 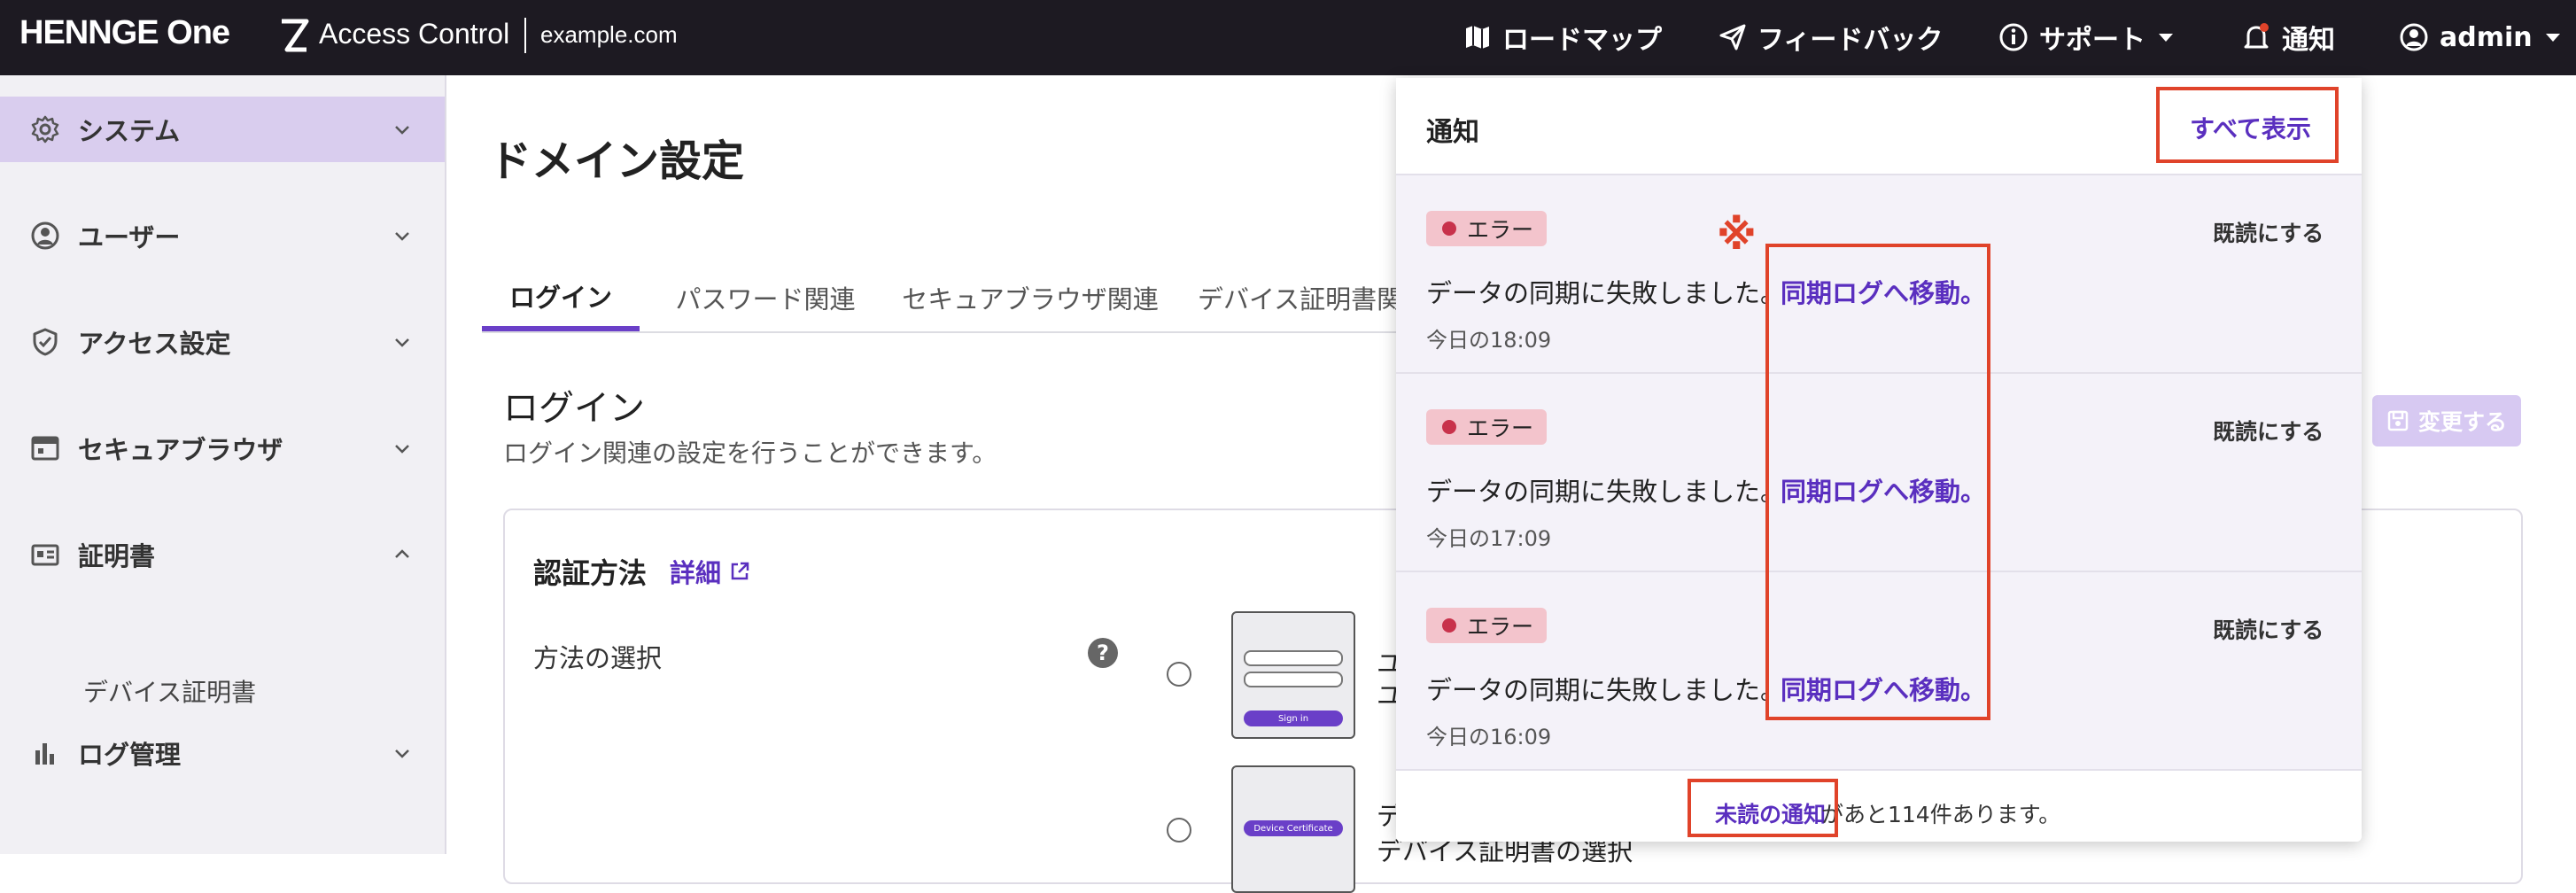 What do you see at coordinates (117, 556) in the screenshot?
I see `sidebar-item-label: 証明書` at bounding box center [117, 556].